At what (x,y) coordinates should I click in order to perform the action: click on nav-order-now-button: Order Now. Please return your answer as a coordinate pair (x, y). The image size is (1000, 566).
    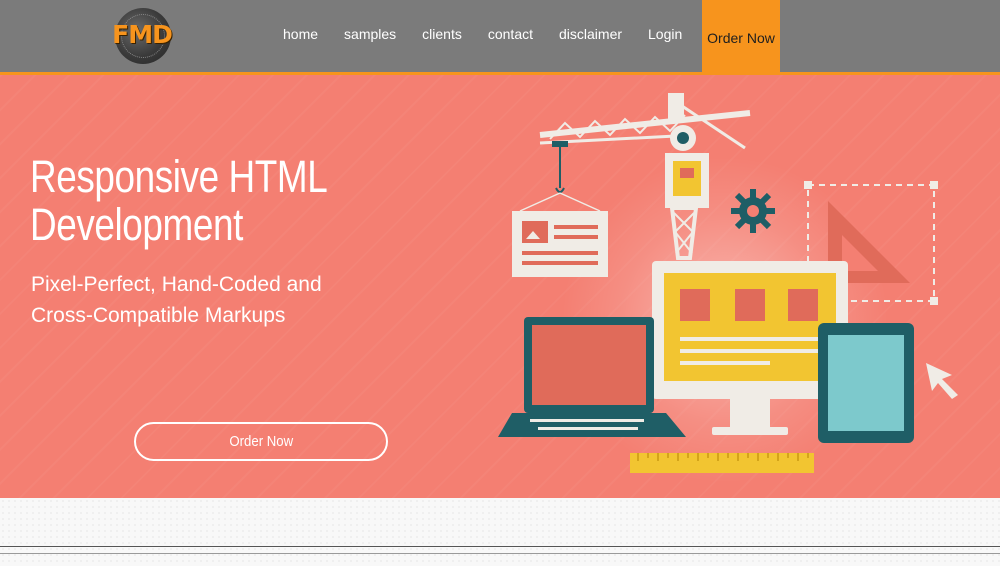
    Looking at the image, I should click on (741, 37).